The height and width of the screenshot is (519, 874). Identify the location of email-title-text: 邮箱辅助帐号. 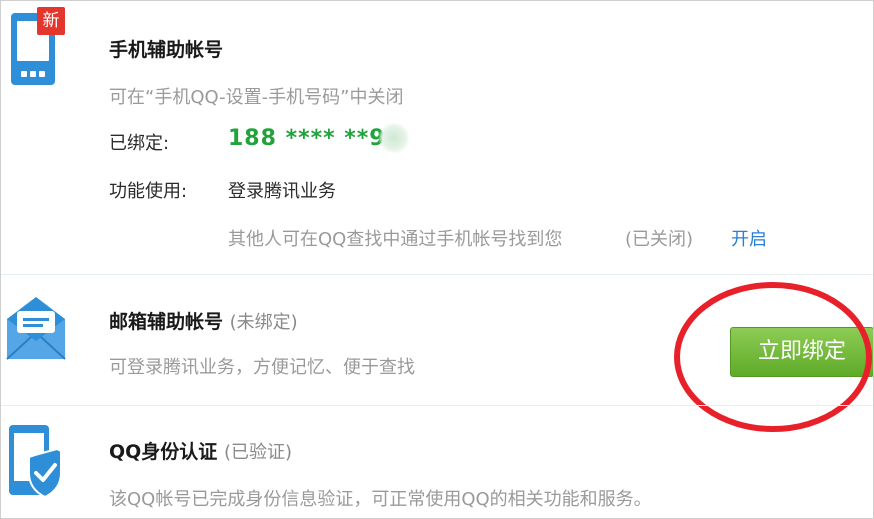
(166, 322).